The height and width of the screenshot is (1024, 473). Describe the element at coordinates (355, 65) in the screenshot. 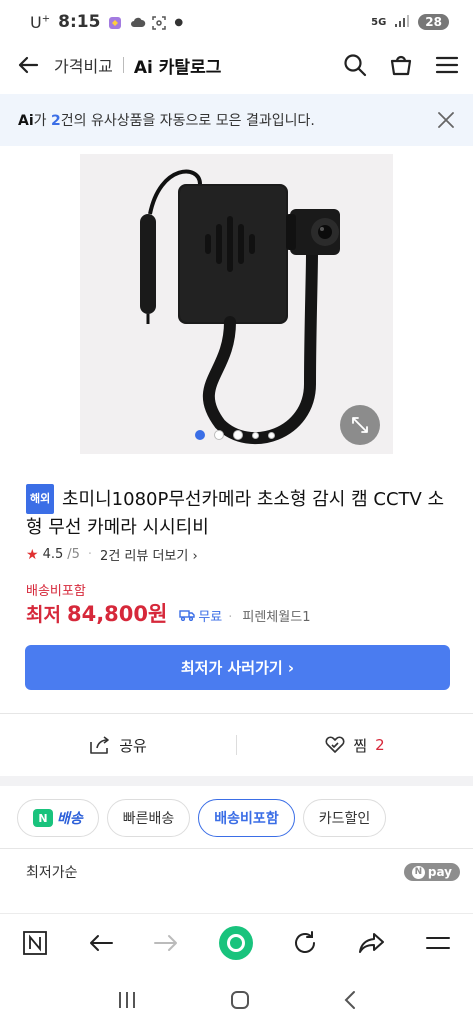

I see `search-icon` at that location.